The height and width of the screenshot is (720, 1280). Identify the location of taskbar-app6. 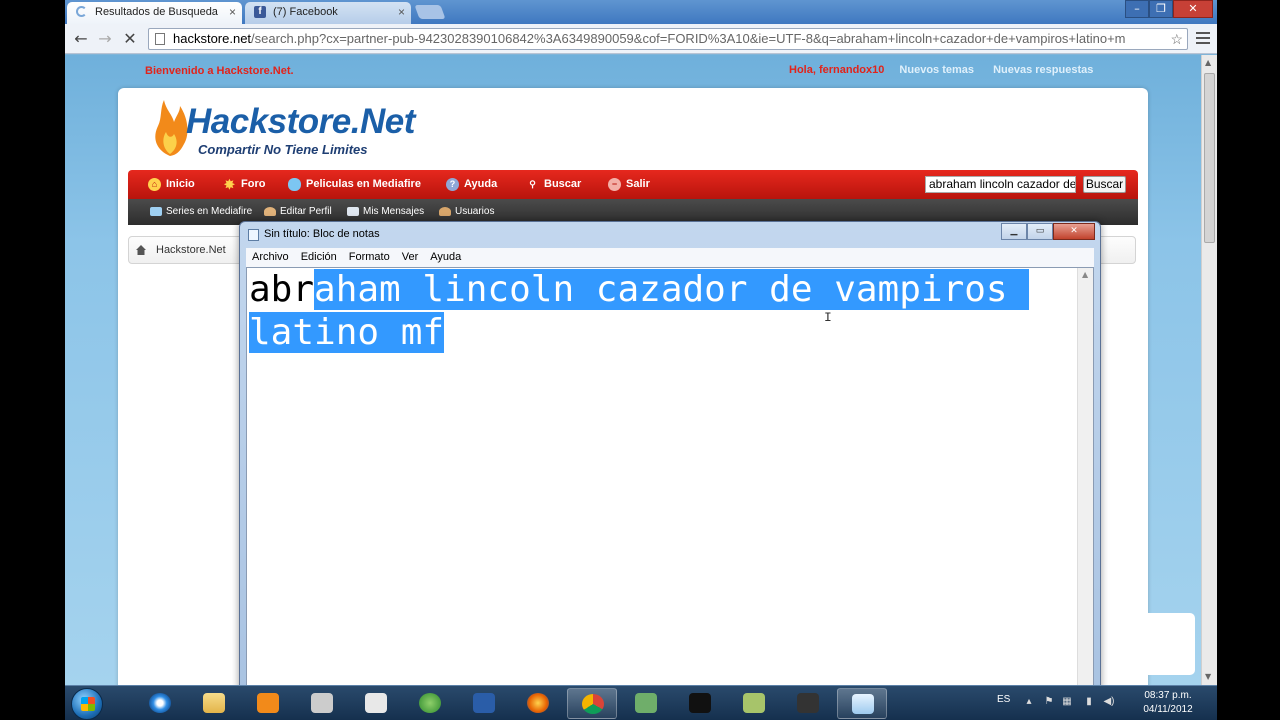
(430, 703).